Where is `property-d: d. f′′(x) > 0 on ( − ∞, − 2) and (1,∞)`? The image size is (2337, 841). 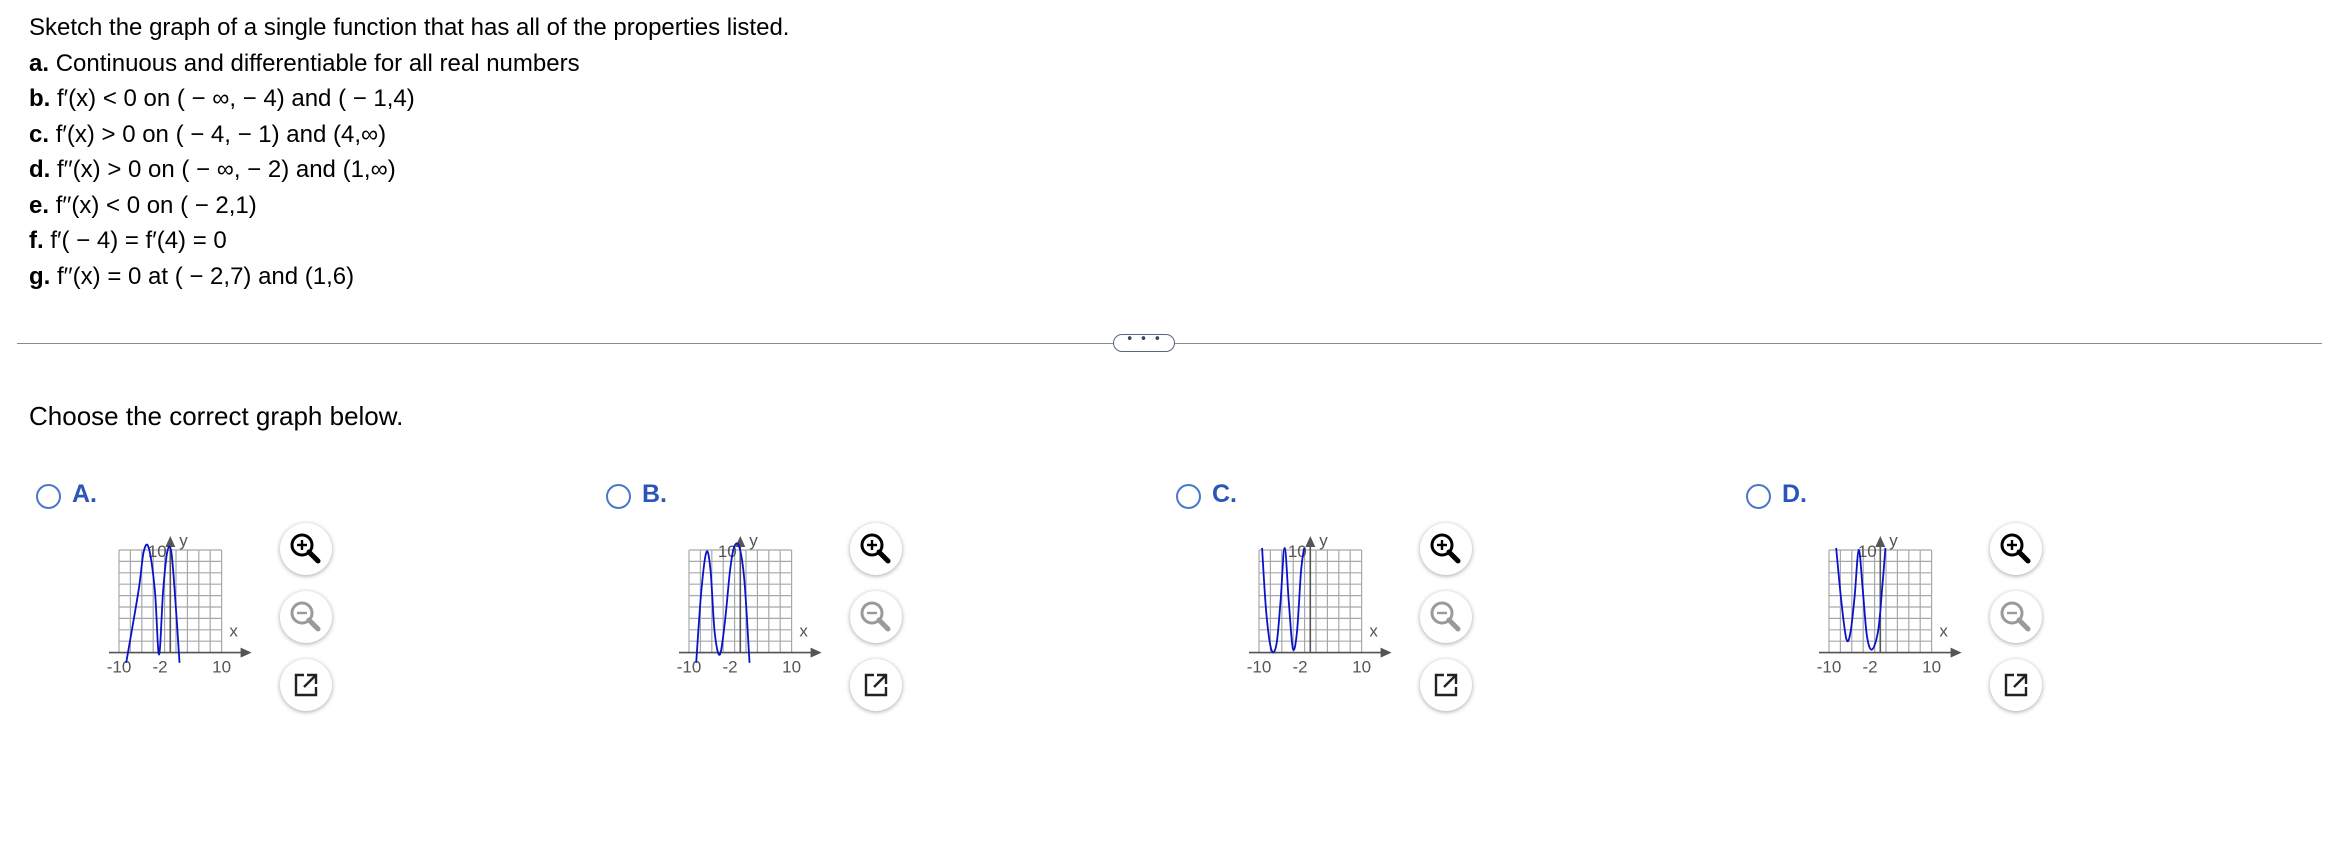 property-d: d. f′′(x) > 0 on ( − ∞, − 2) and (1,∞) is located at coordinates (409, 170).